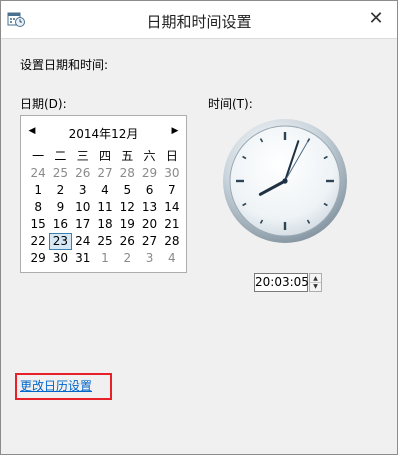  What do you see at coordinates (172, 207) in the screenshot?
I see `calendar-day: 14` at bounding box center [172, 207].